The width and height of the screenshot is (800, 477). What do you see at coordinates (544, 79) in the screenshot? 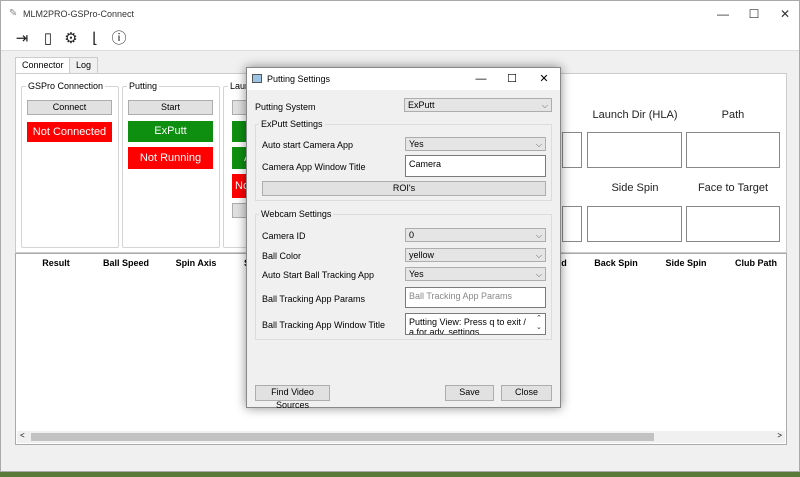
I see `dialog-close-button: ✕` at bounding box center [544, 79].